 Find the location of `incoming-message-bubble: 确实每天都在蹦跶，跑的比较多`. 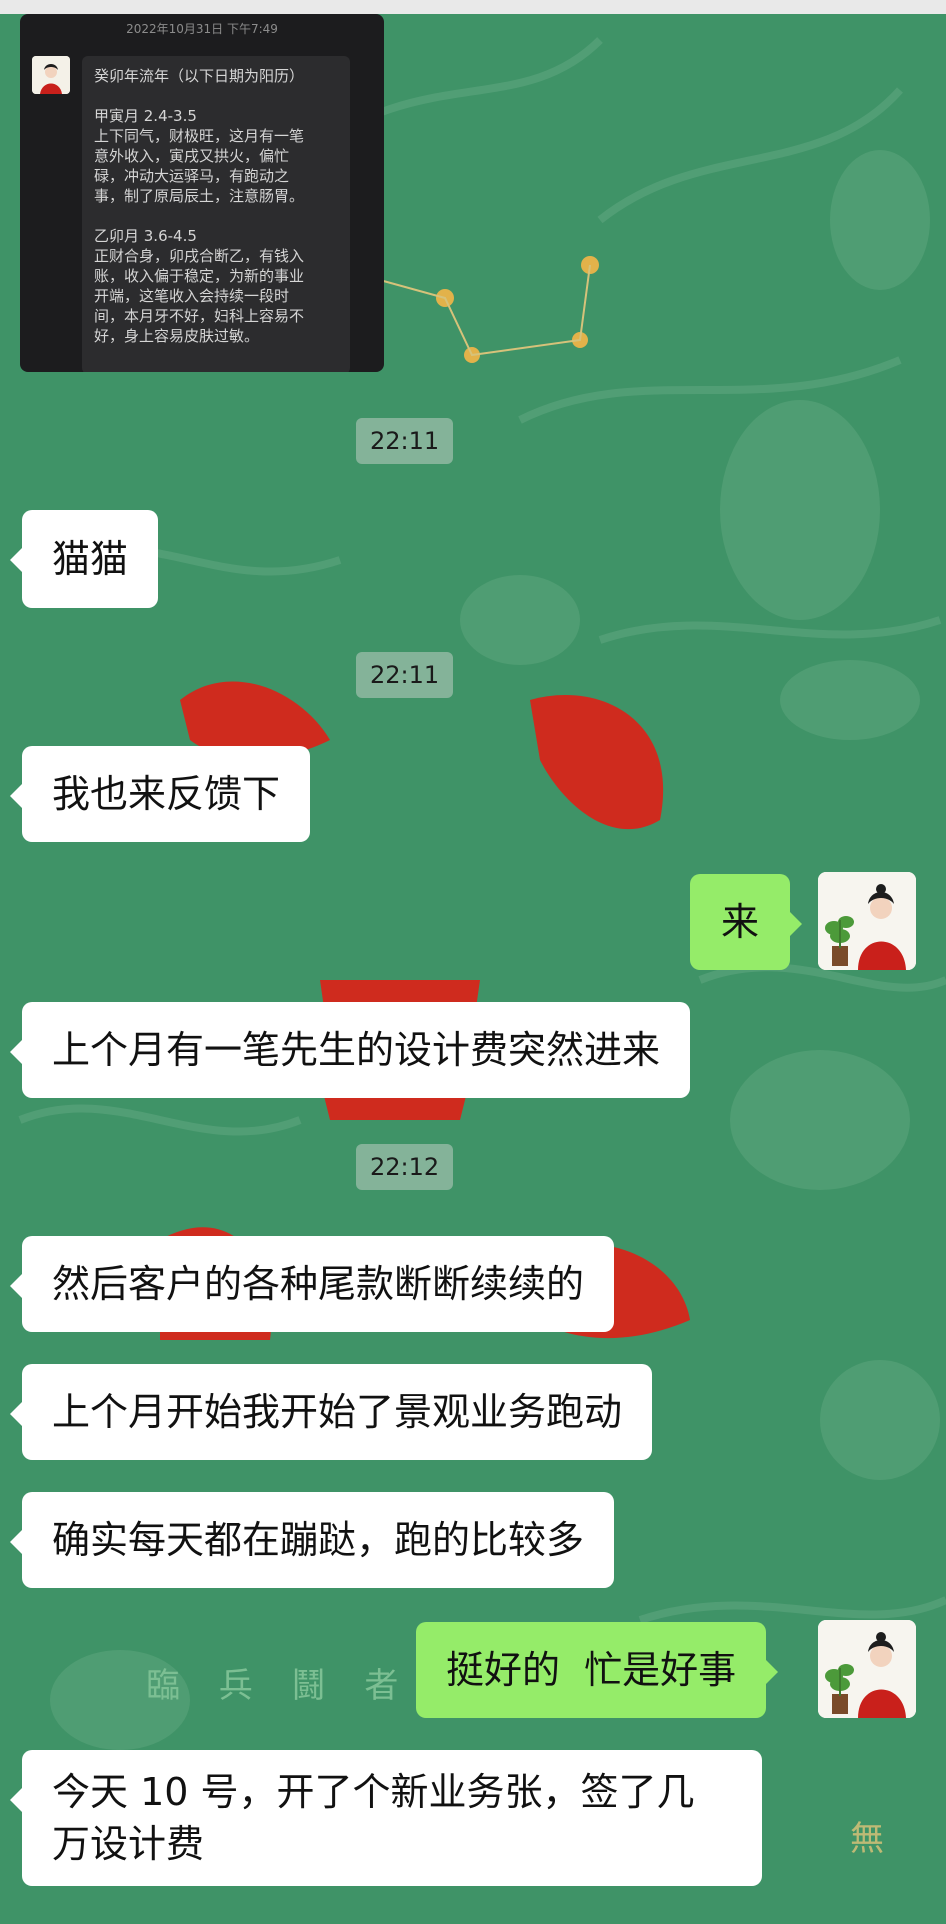

incoming-message-bubble: 确实每天都在蹦跶，跑的比较多 is located at coordinates (312, 1540).